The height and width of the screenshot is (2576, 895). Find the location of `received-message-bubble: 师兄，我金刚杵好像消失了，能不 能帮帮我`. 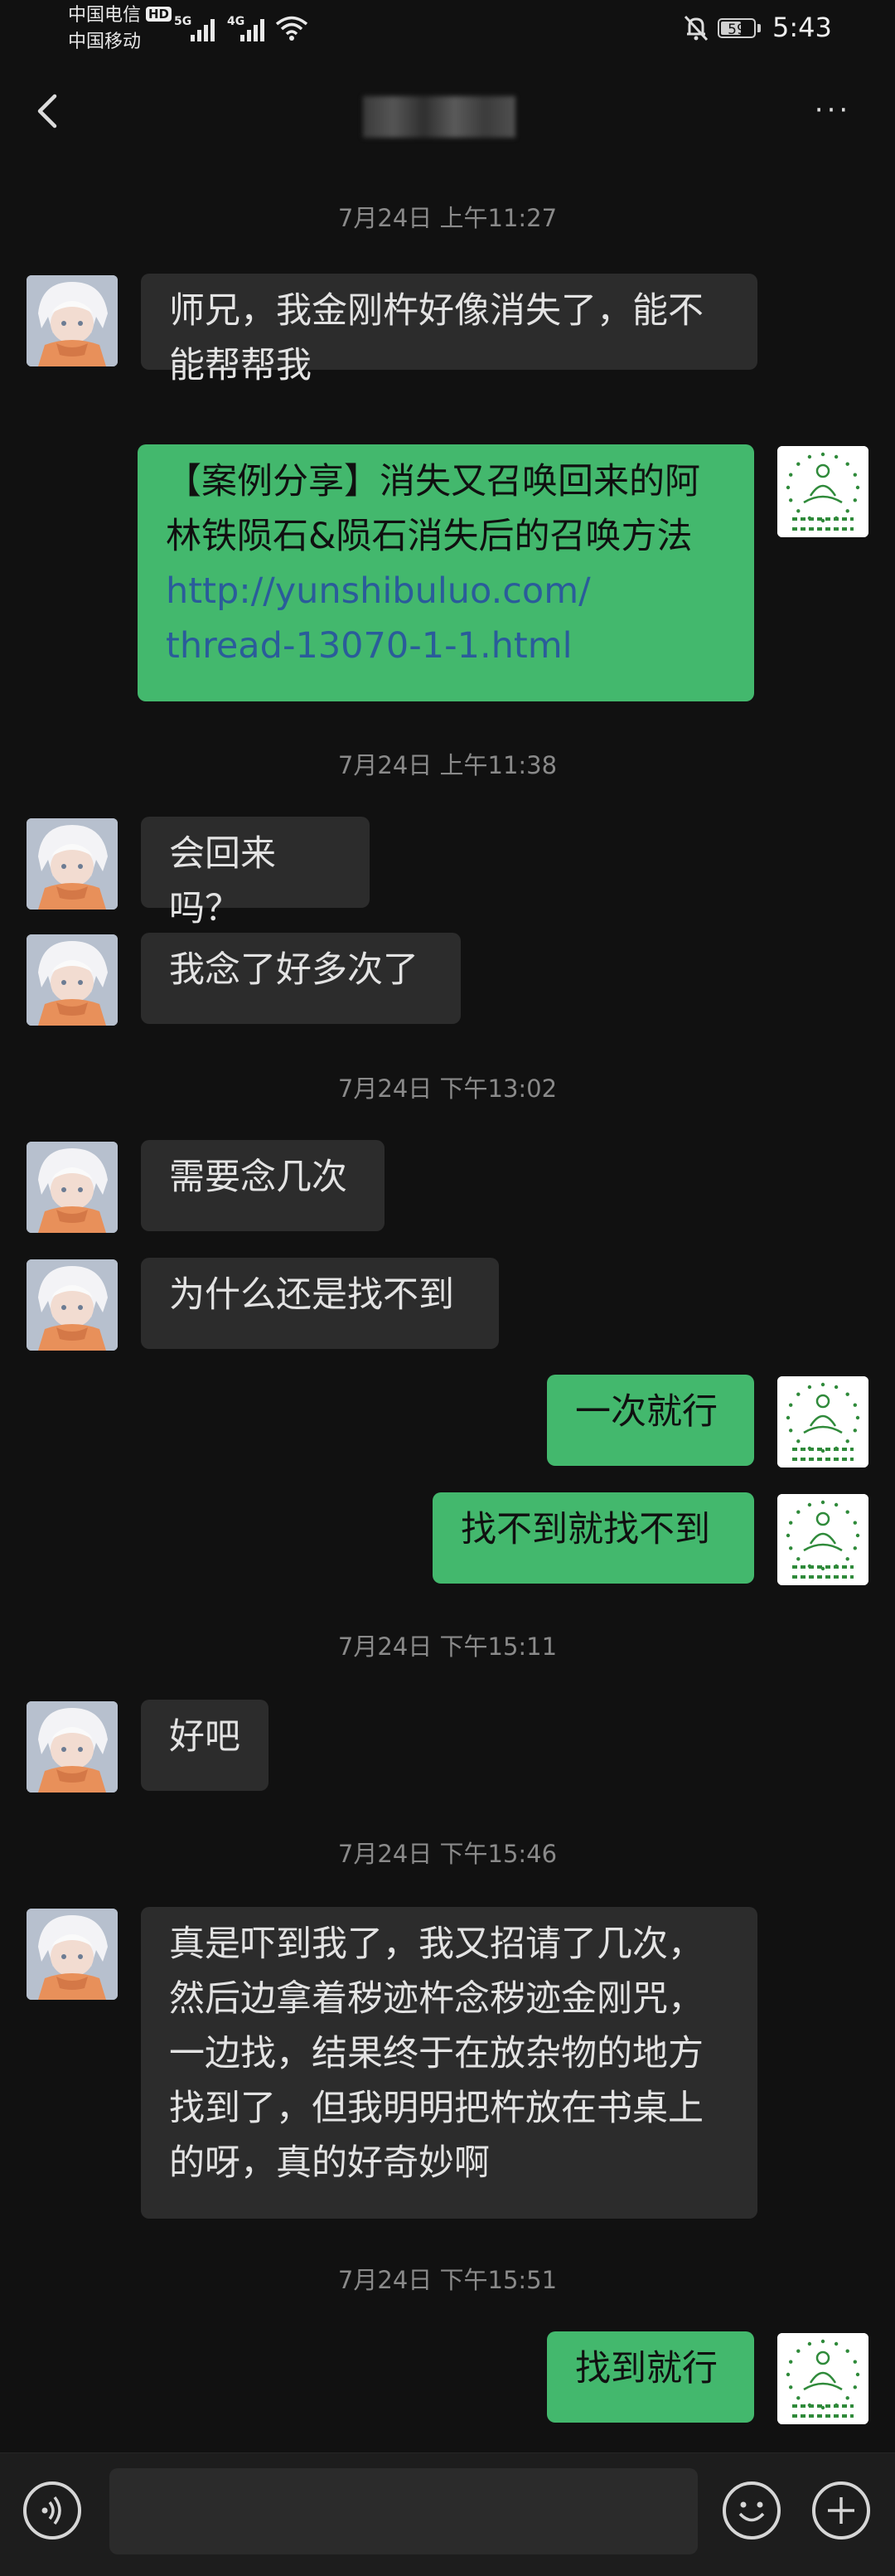

received-message-bubble: 师兄，我金刚杵好像消失了，能不 能帮帮我 is located at coordinates (449, 330).